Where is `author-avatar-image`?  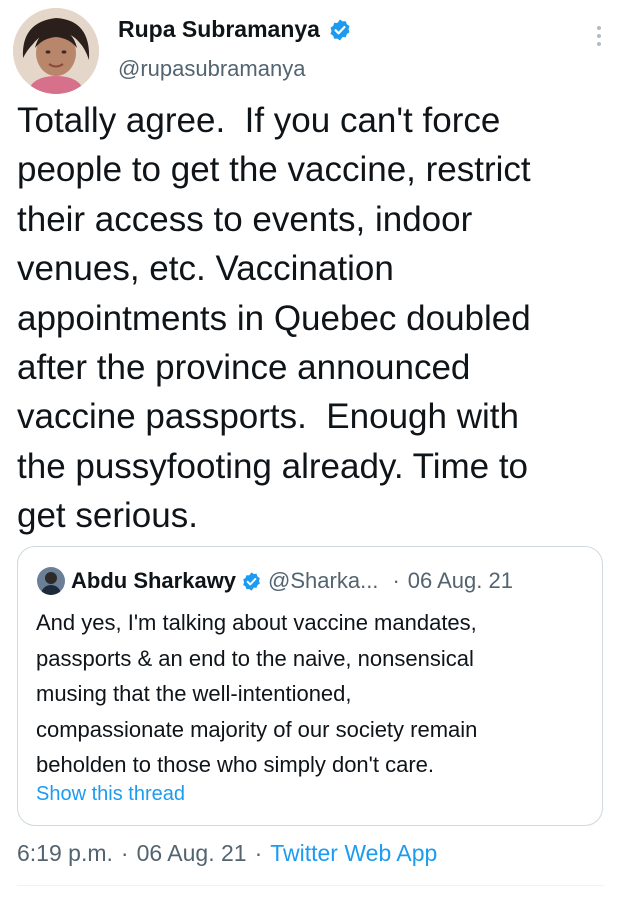 author-avatar-image is located at coordinates (56, 51).